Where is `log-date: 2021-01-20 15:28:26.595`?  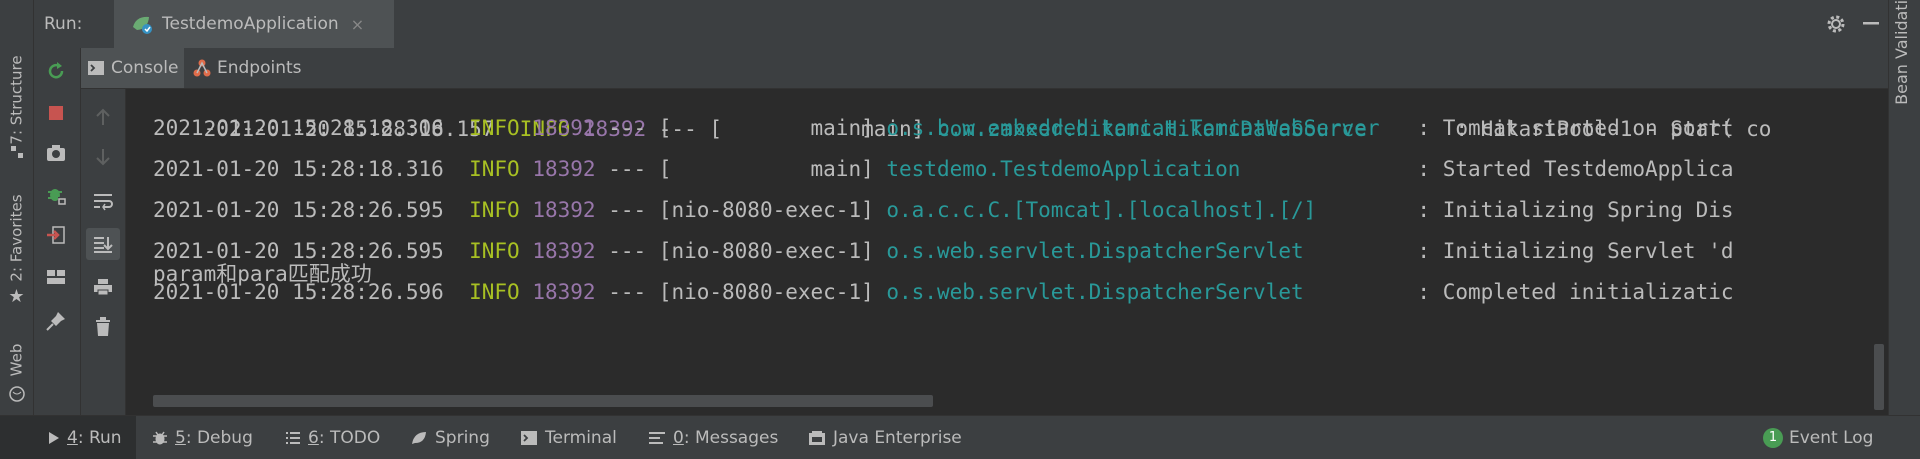 log-date: 2021-01-20 15:28:26.595 is located at coordinates (298, 210).